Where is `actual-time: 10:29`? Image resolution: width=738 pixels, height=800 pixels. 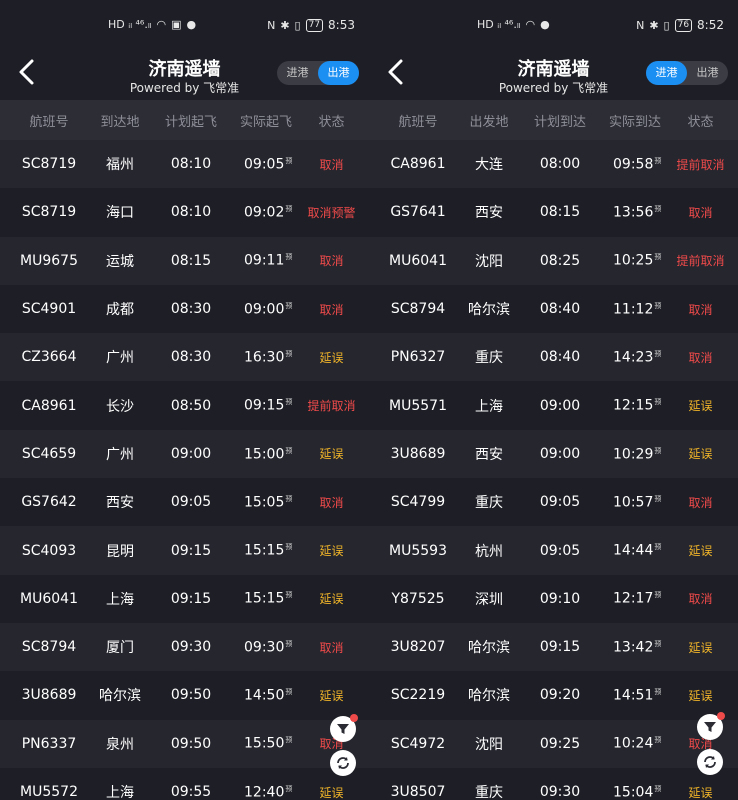 actual-time: 10:29 is located at coordinates (633, 454).